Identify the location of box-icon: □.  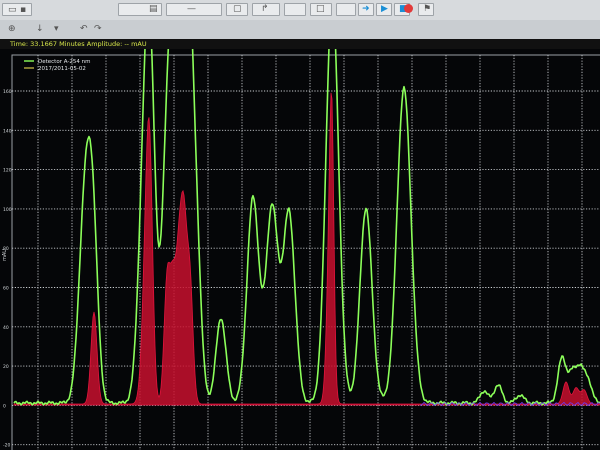
(320, 9).